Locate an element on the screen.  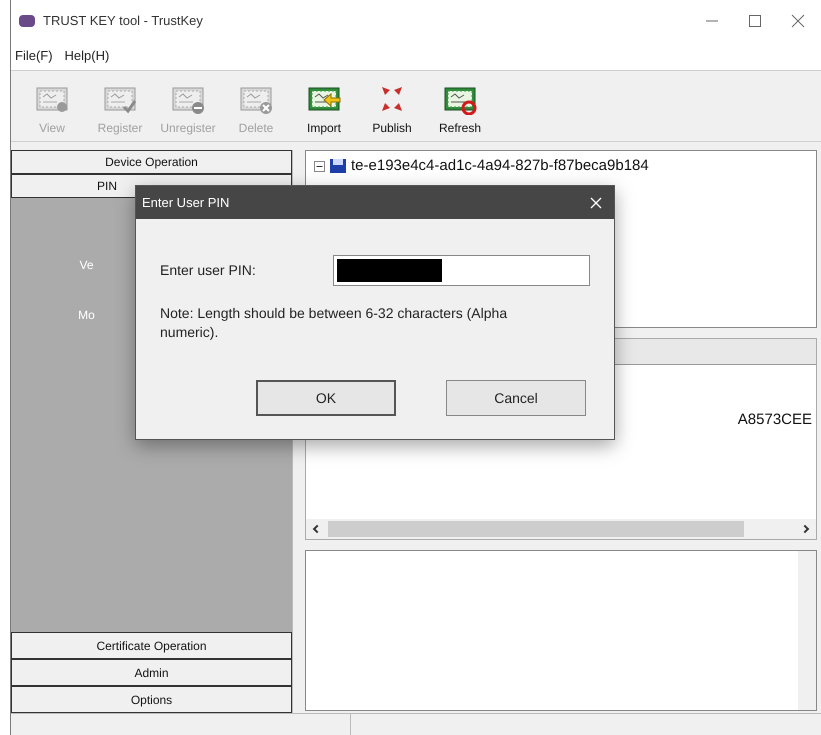
dialog-button: OK is located at coordinates (326, 398).